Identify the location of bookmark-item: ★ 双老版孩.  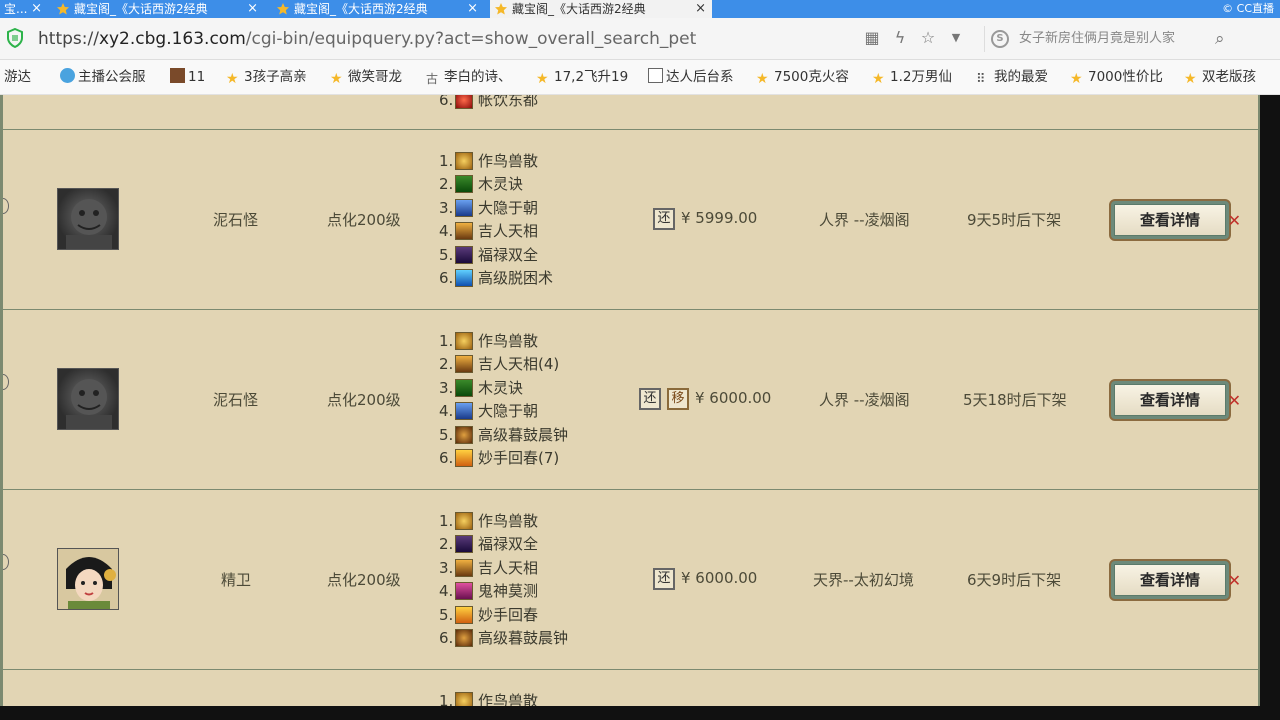
(1220, 77).